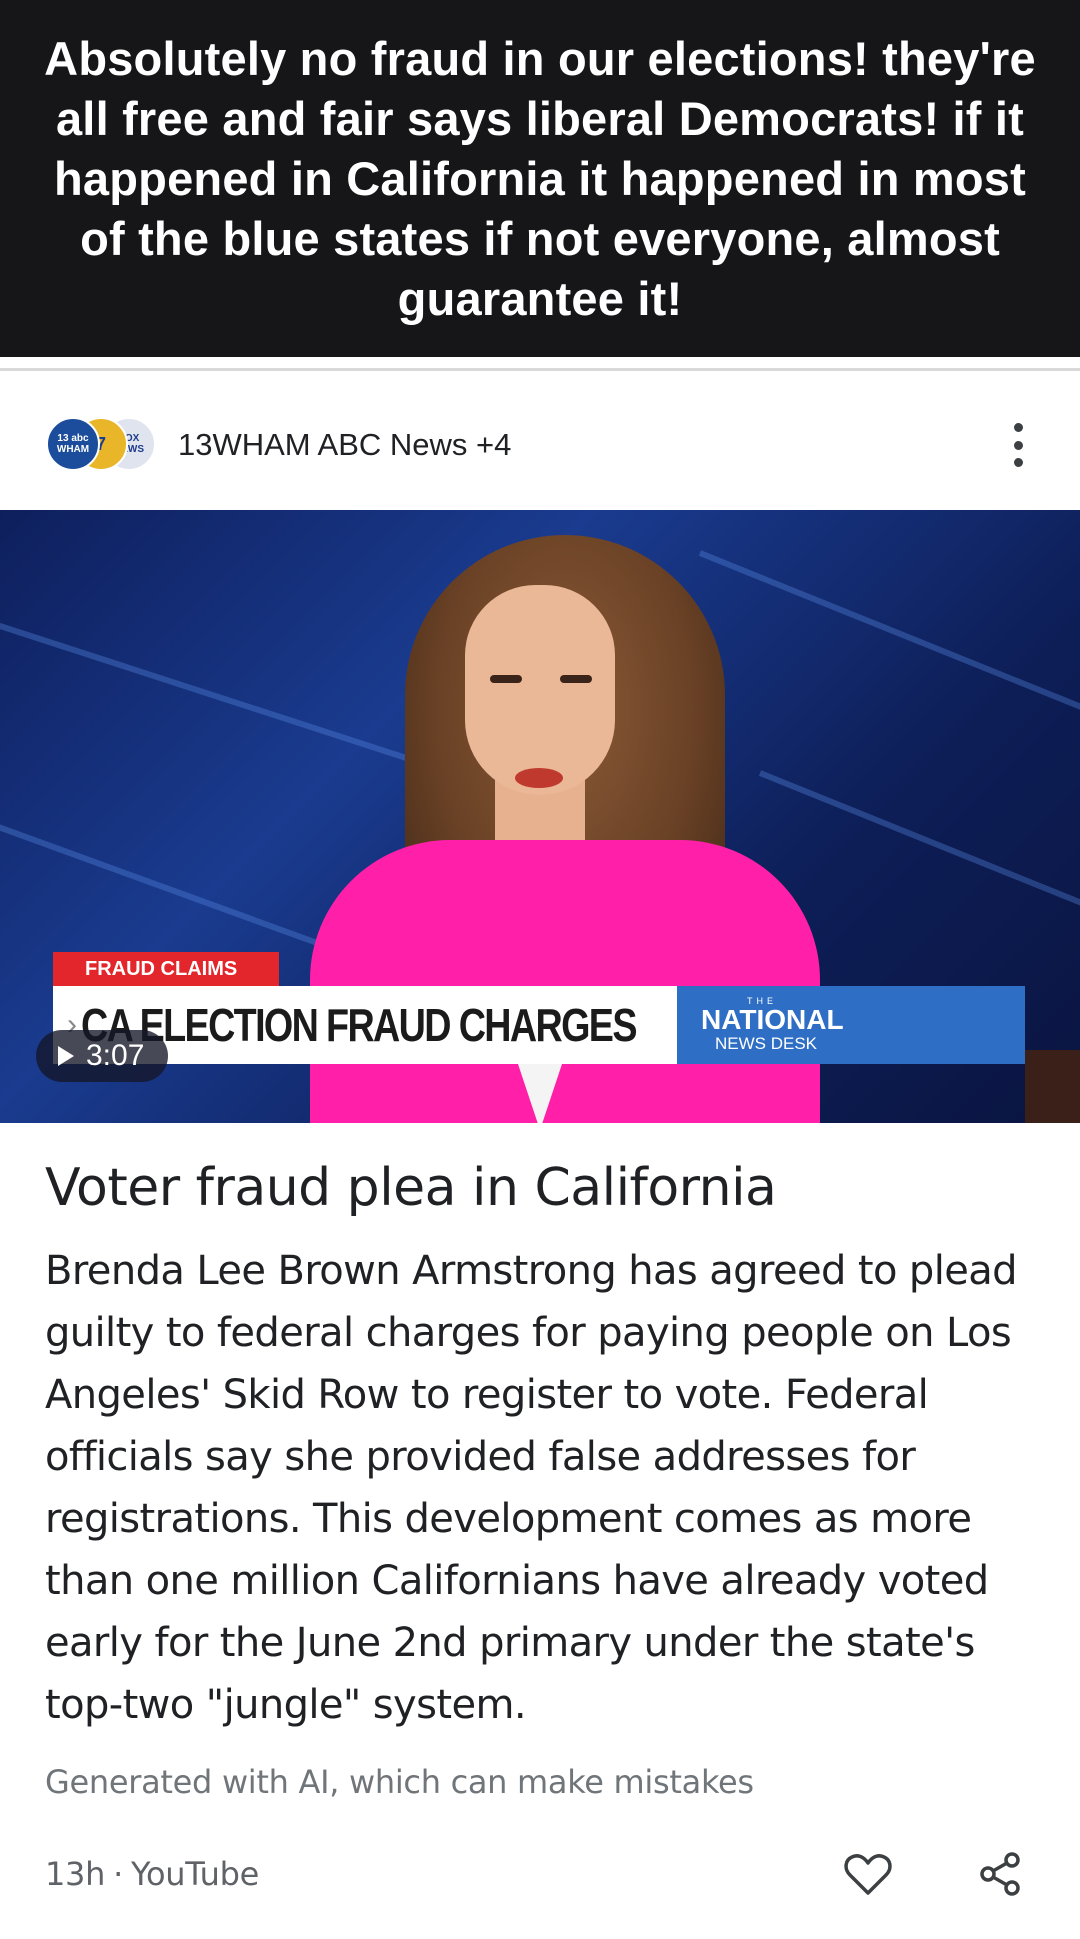 This screenshot has height=1939, width=1080. Describe the element at coordinates (1018, 445) in the screenshot. I see `more-vert-icon` at that location.